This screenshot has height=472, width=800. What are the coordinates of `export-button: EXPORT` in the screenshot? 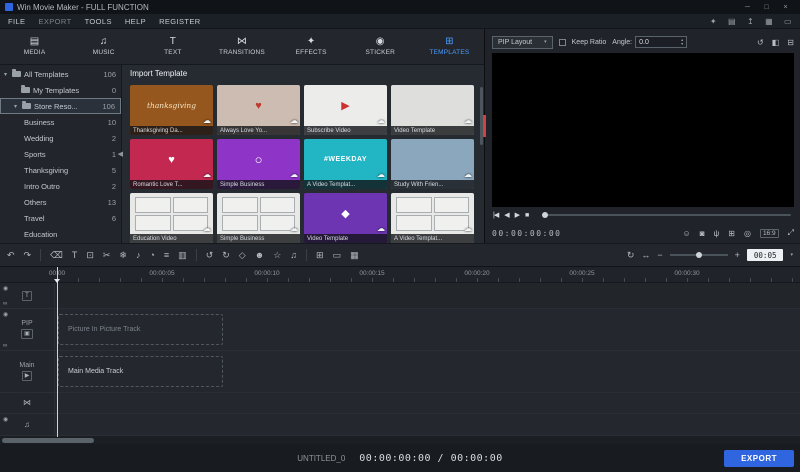 It's located at (759, 458).